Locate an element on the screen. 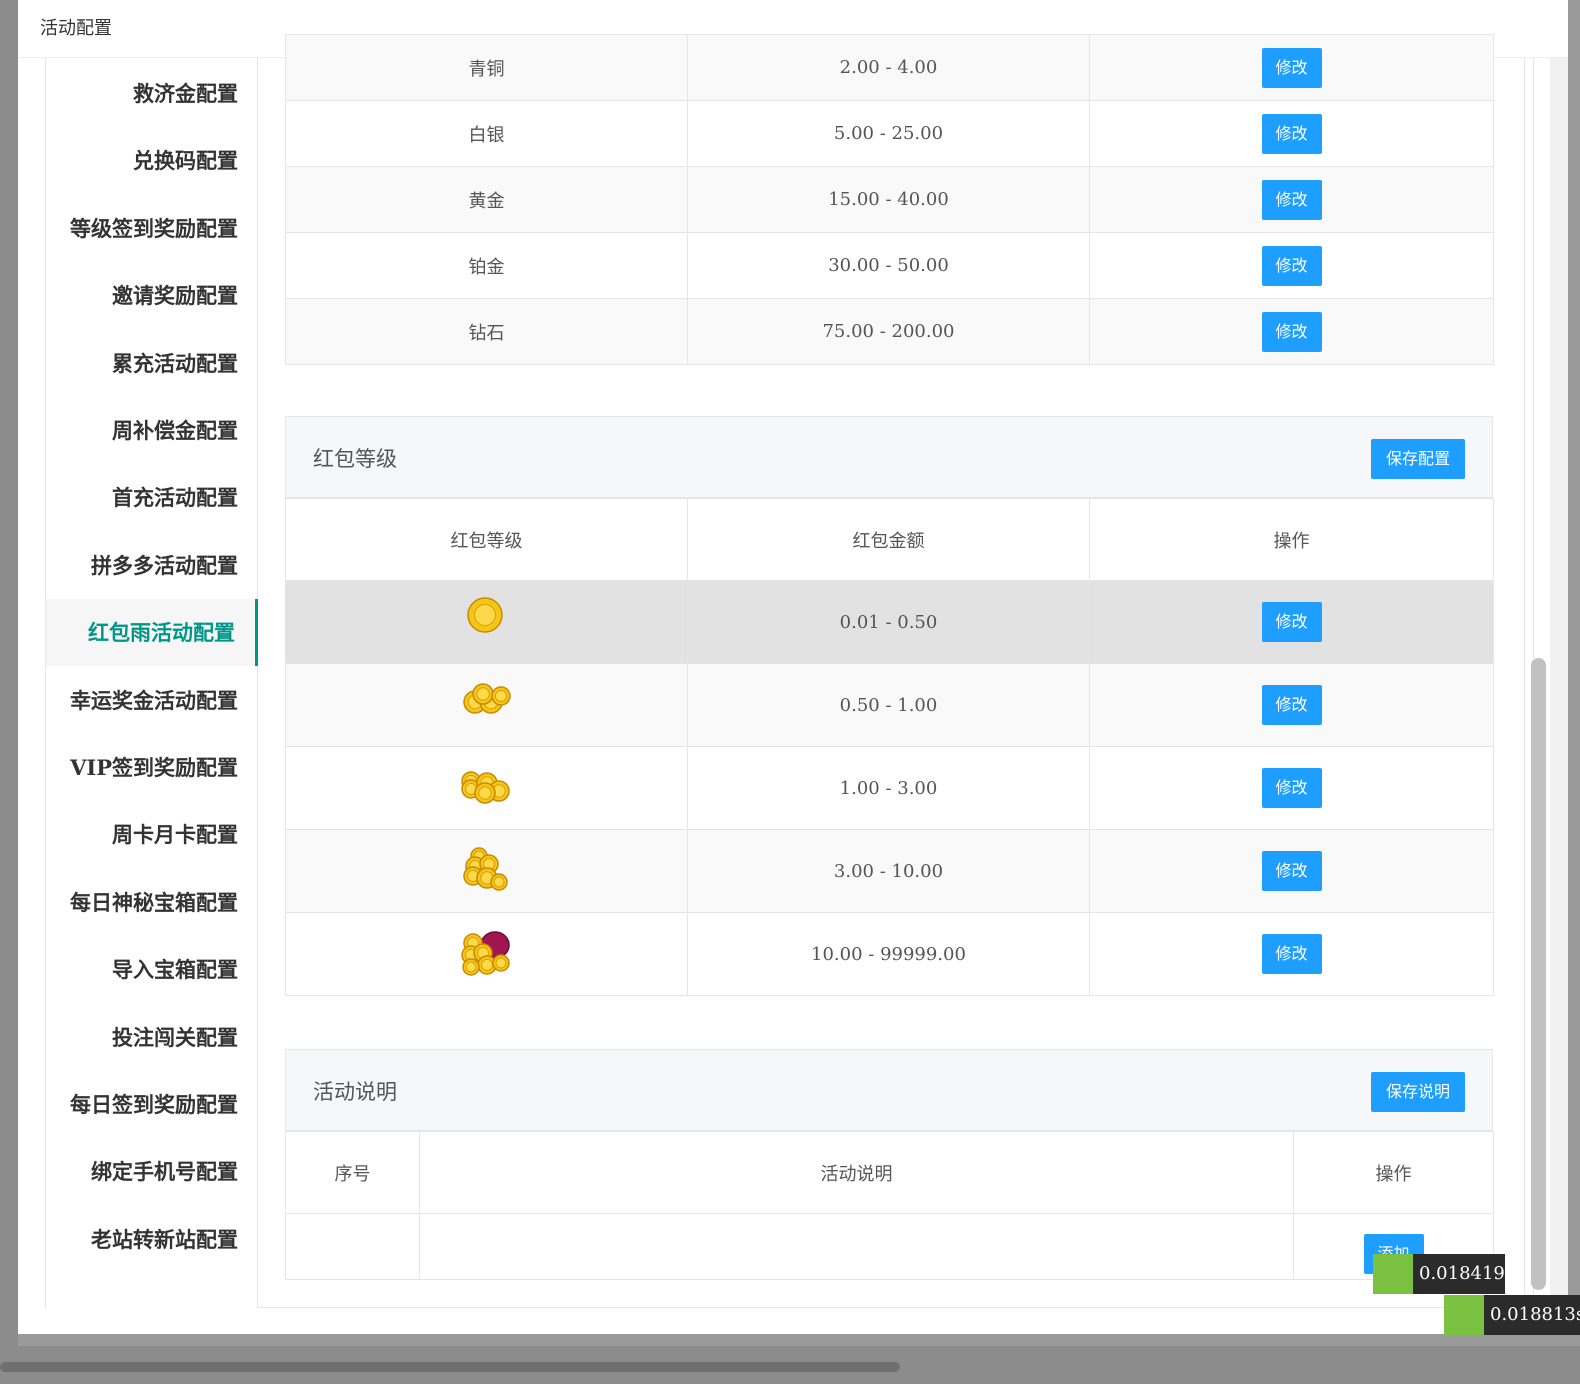  money-bag-coins-icon is located at coordinates (487, 954).